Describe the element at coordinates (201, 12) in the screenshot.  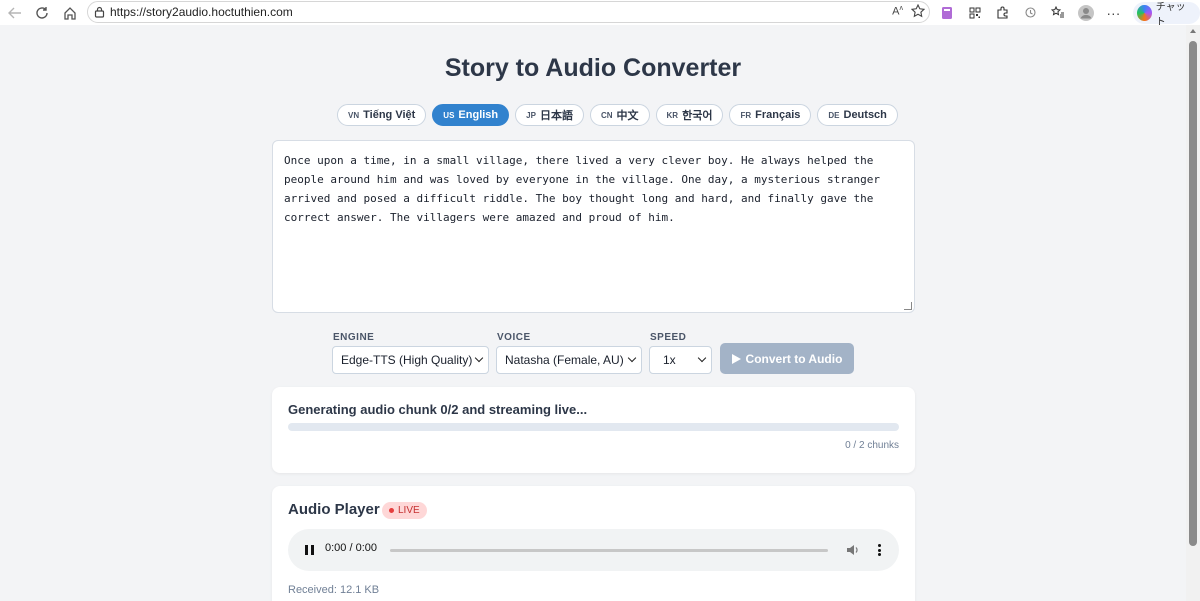
I see `url-text: https://story2audio.hoctuthien.com` at that location.